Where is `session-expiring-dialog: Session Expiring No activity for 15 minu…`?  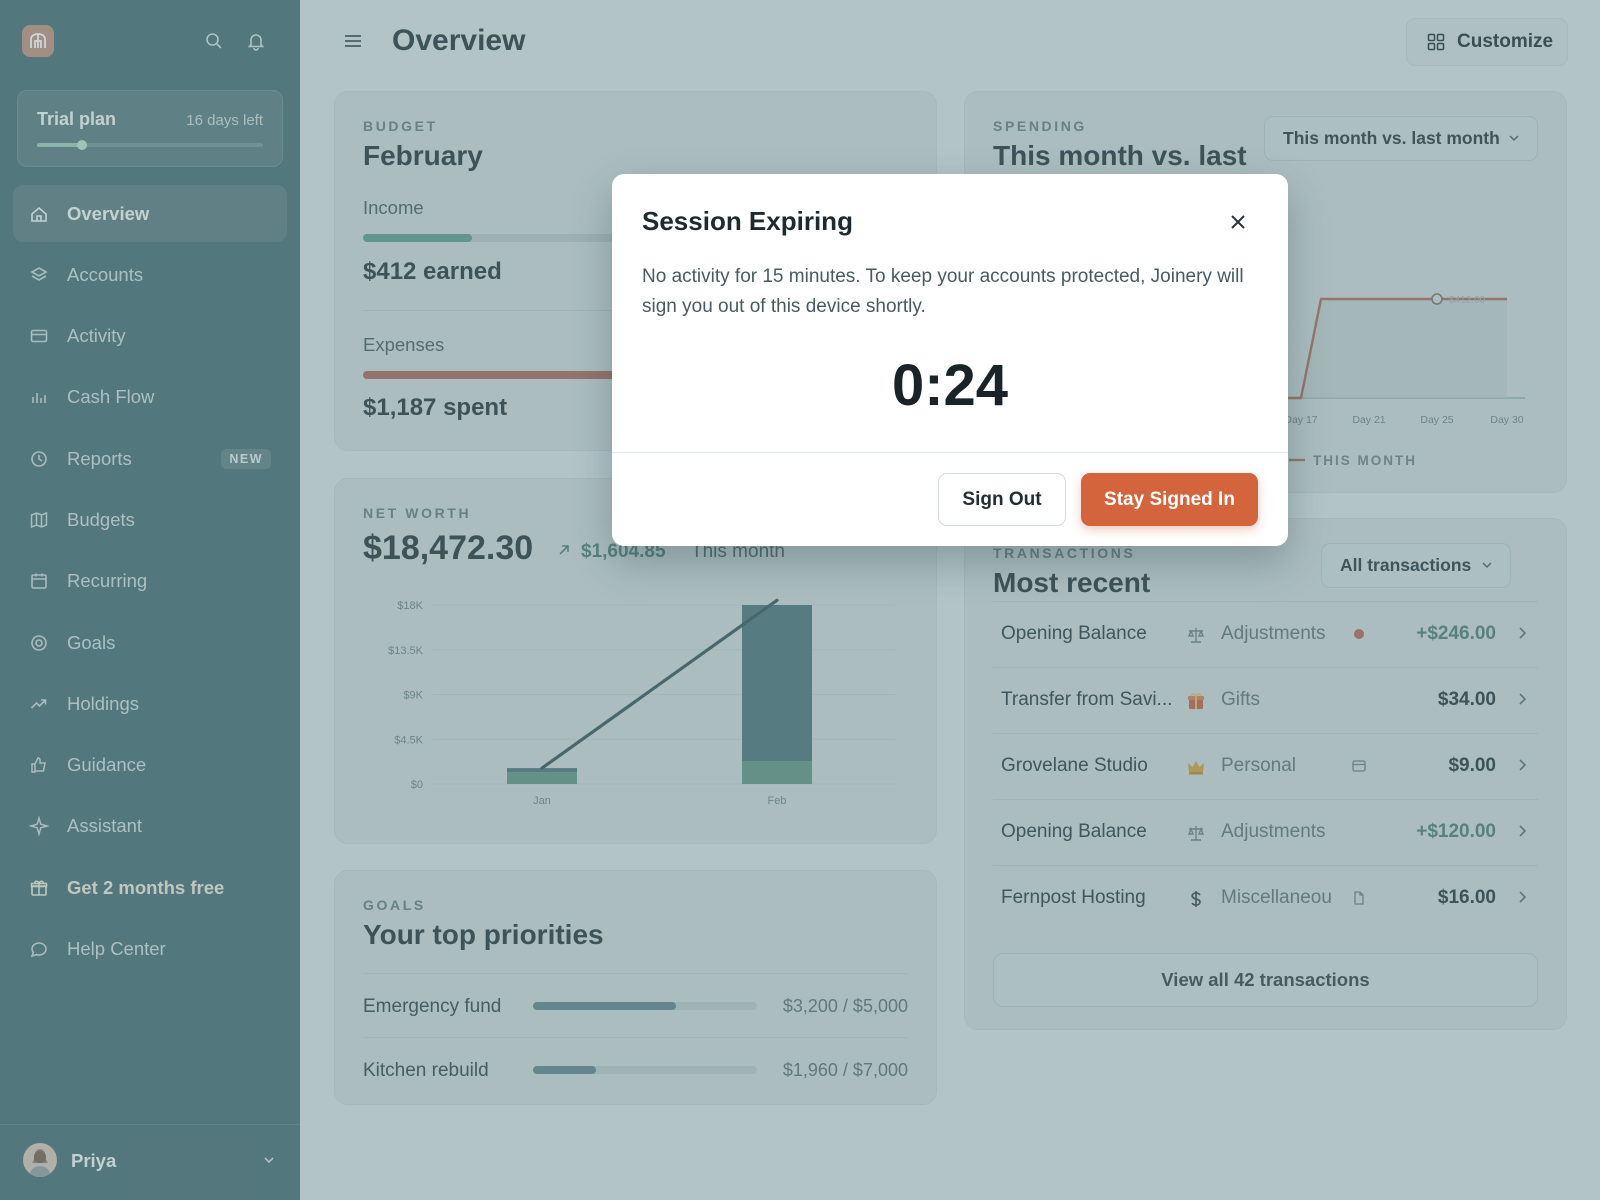
session-expiring-dialog: Session Expiring No activity for 15 minu… is located at coordinates (950, 360).